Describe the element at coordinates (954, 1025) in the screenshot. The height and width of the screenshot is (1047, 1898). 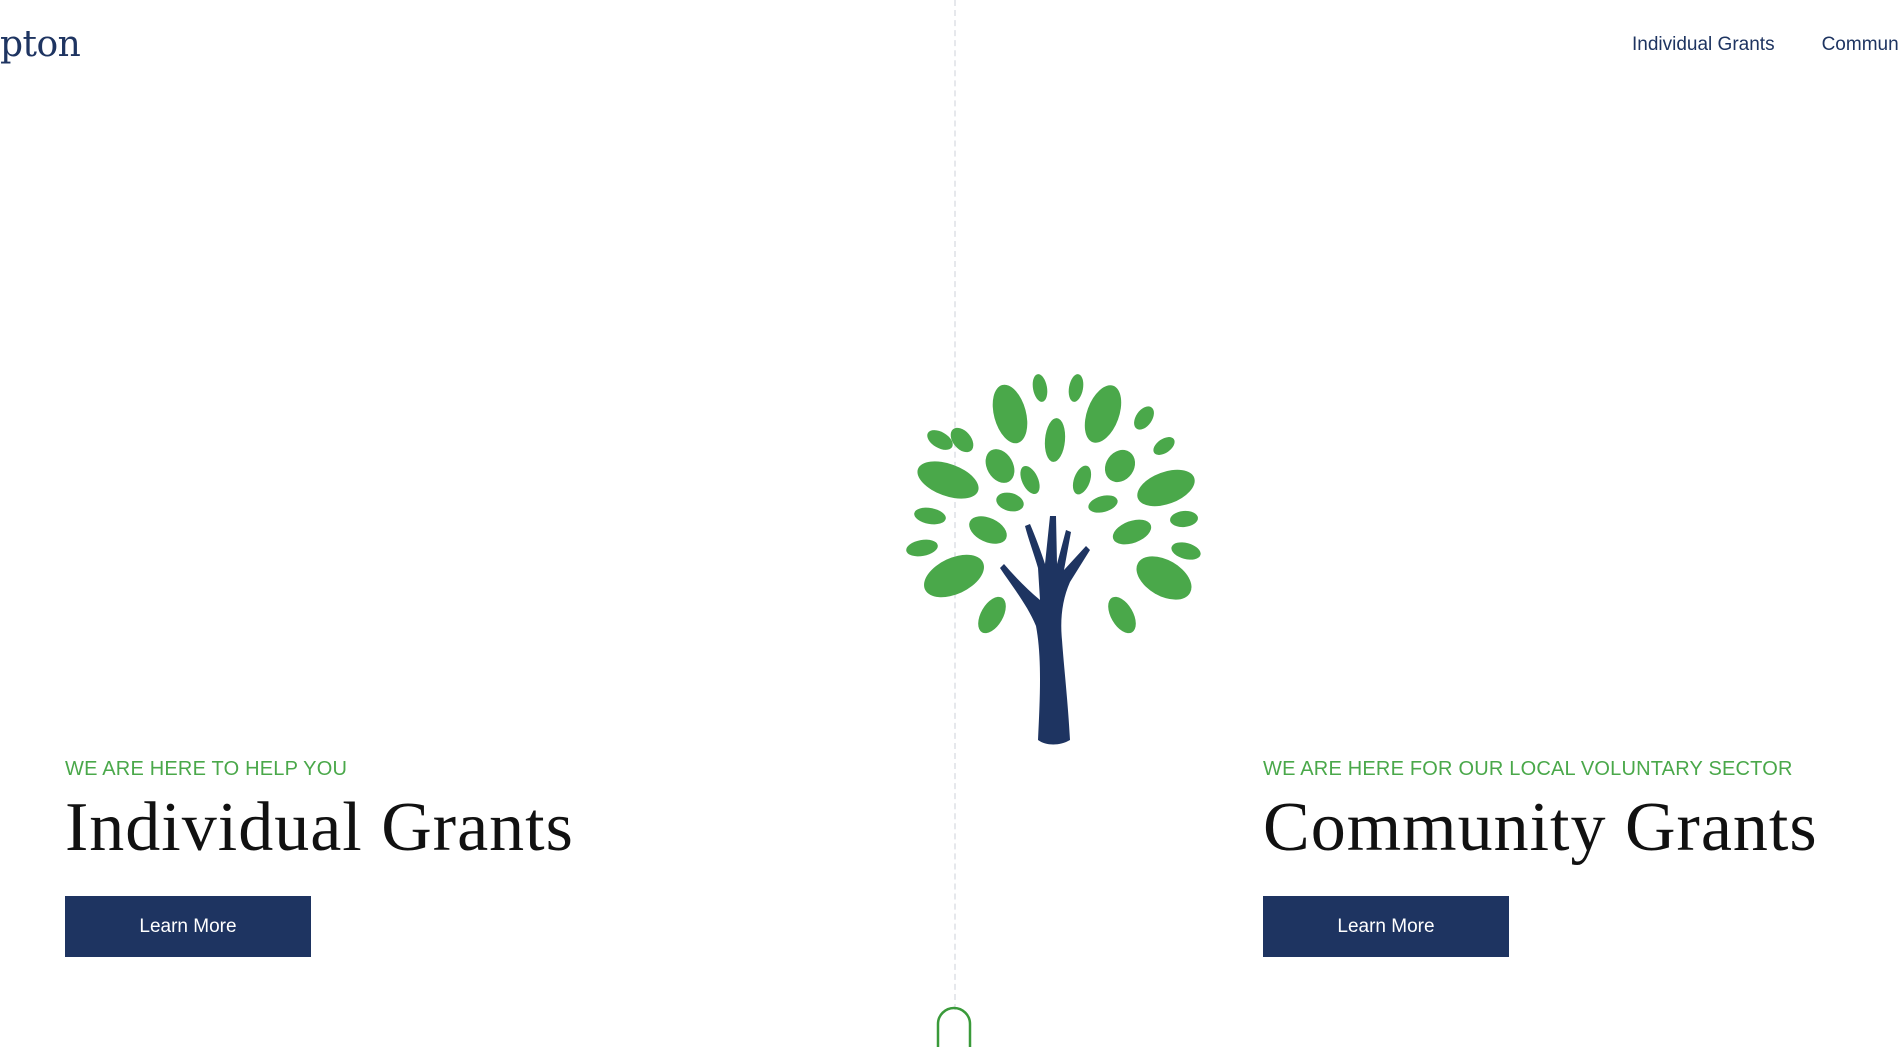
I see `scroll-down-icon` at that location.